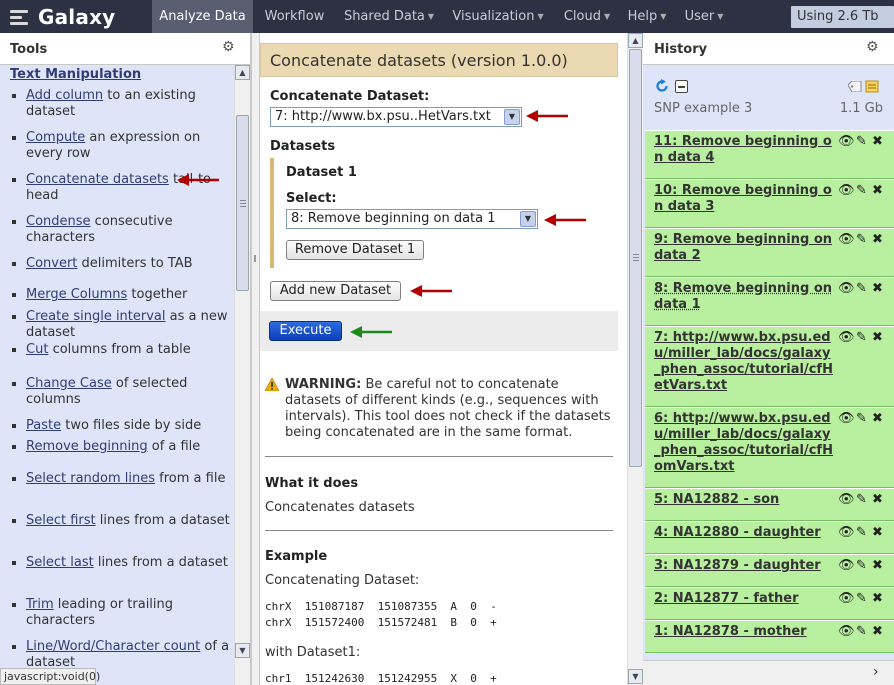 The image size is (894, 685). I want to click on history-dataset: 9: Remove beginning on data 2 👁 ✎ ✖, so click(769, 252).